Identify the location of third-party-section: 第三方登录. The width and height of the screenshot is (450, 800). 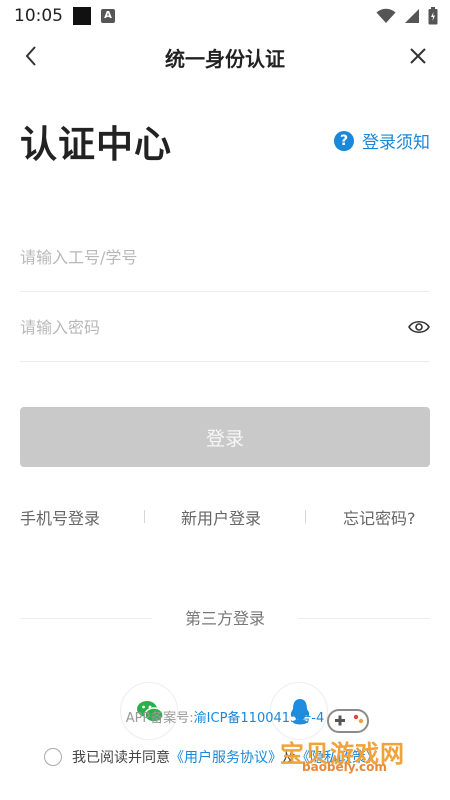
(225, 618).